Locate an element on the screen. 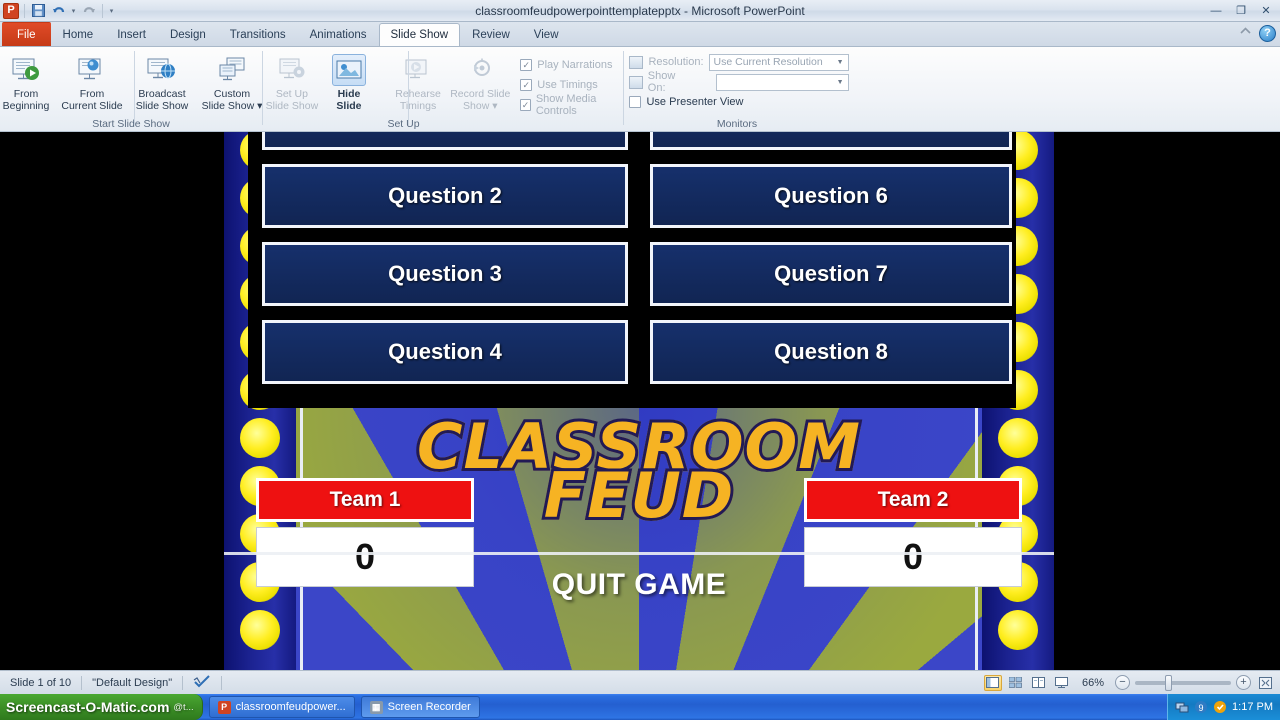 This screenshot has height=720, width=1280. play-narrations-checkbox: ✓ Play Narrations is located at coordinates (572, 65).